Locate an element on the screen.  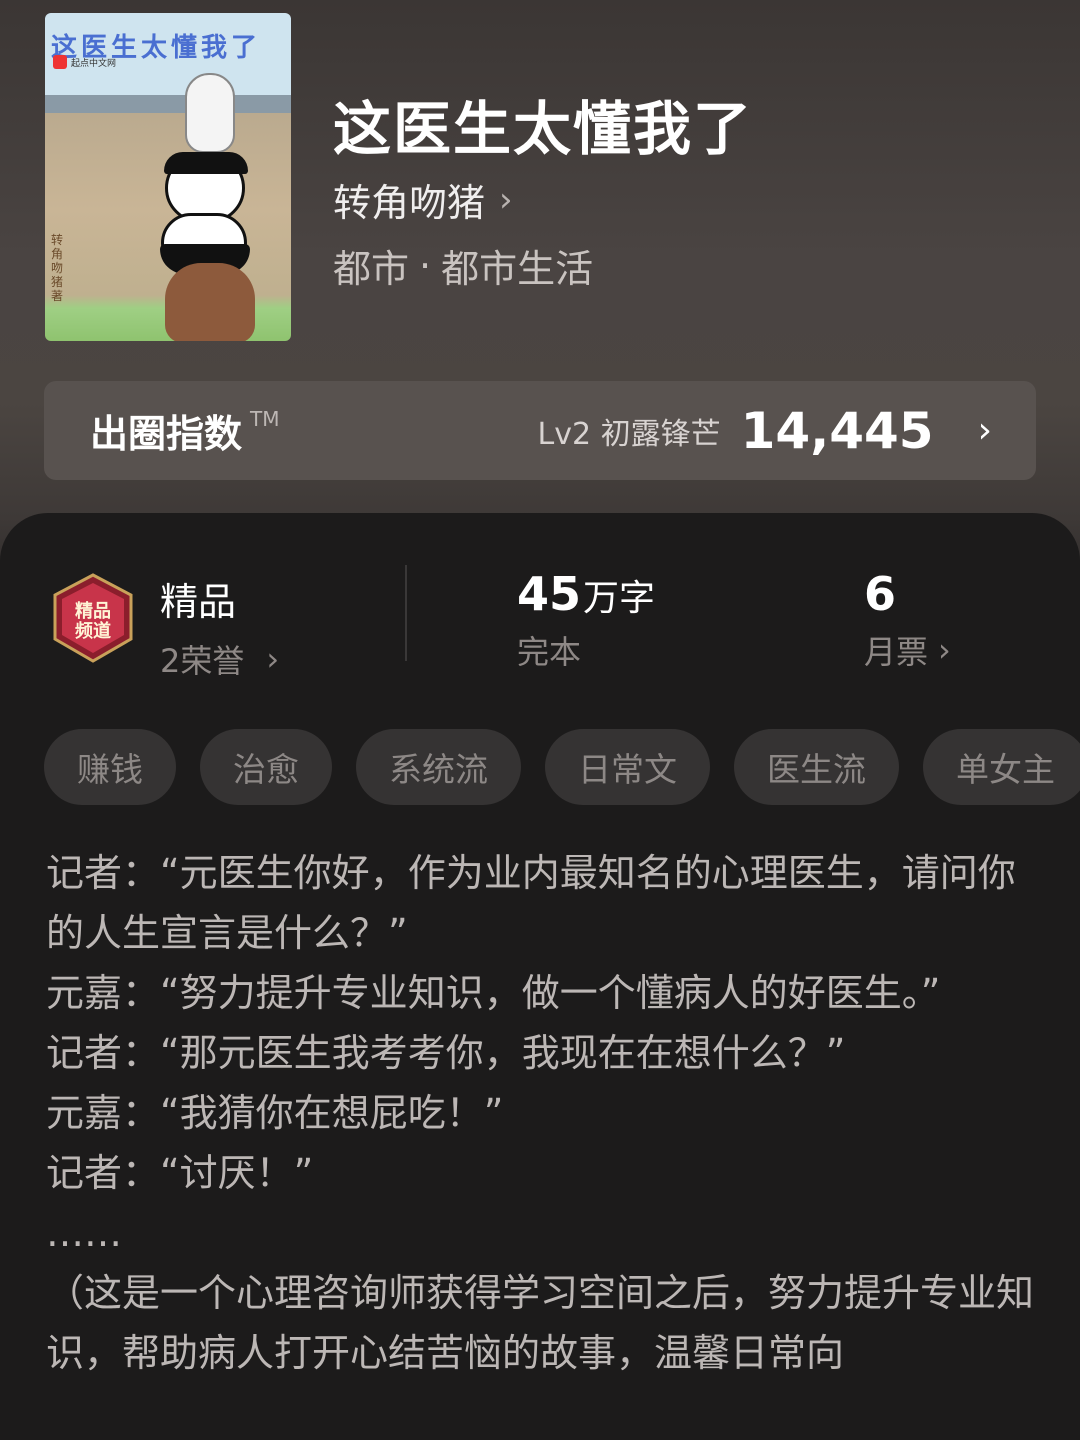
svg-text: 频道 is located at coordinates (93, 631).